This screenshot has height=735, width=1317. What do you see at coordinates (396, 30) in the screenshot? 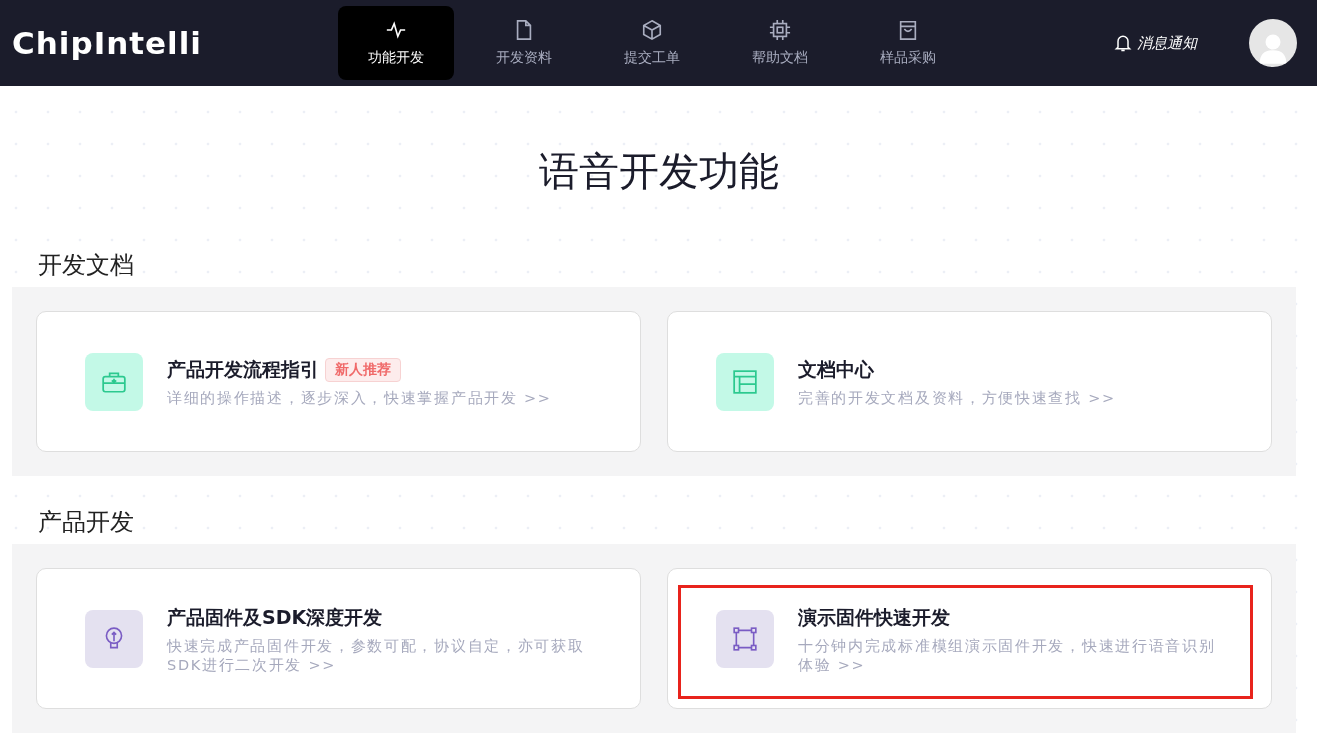
I see `pulse-icon` at bounding box center [396, 30].